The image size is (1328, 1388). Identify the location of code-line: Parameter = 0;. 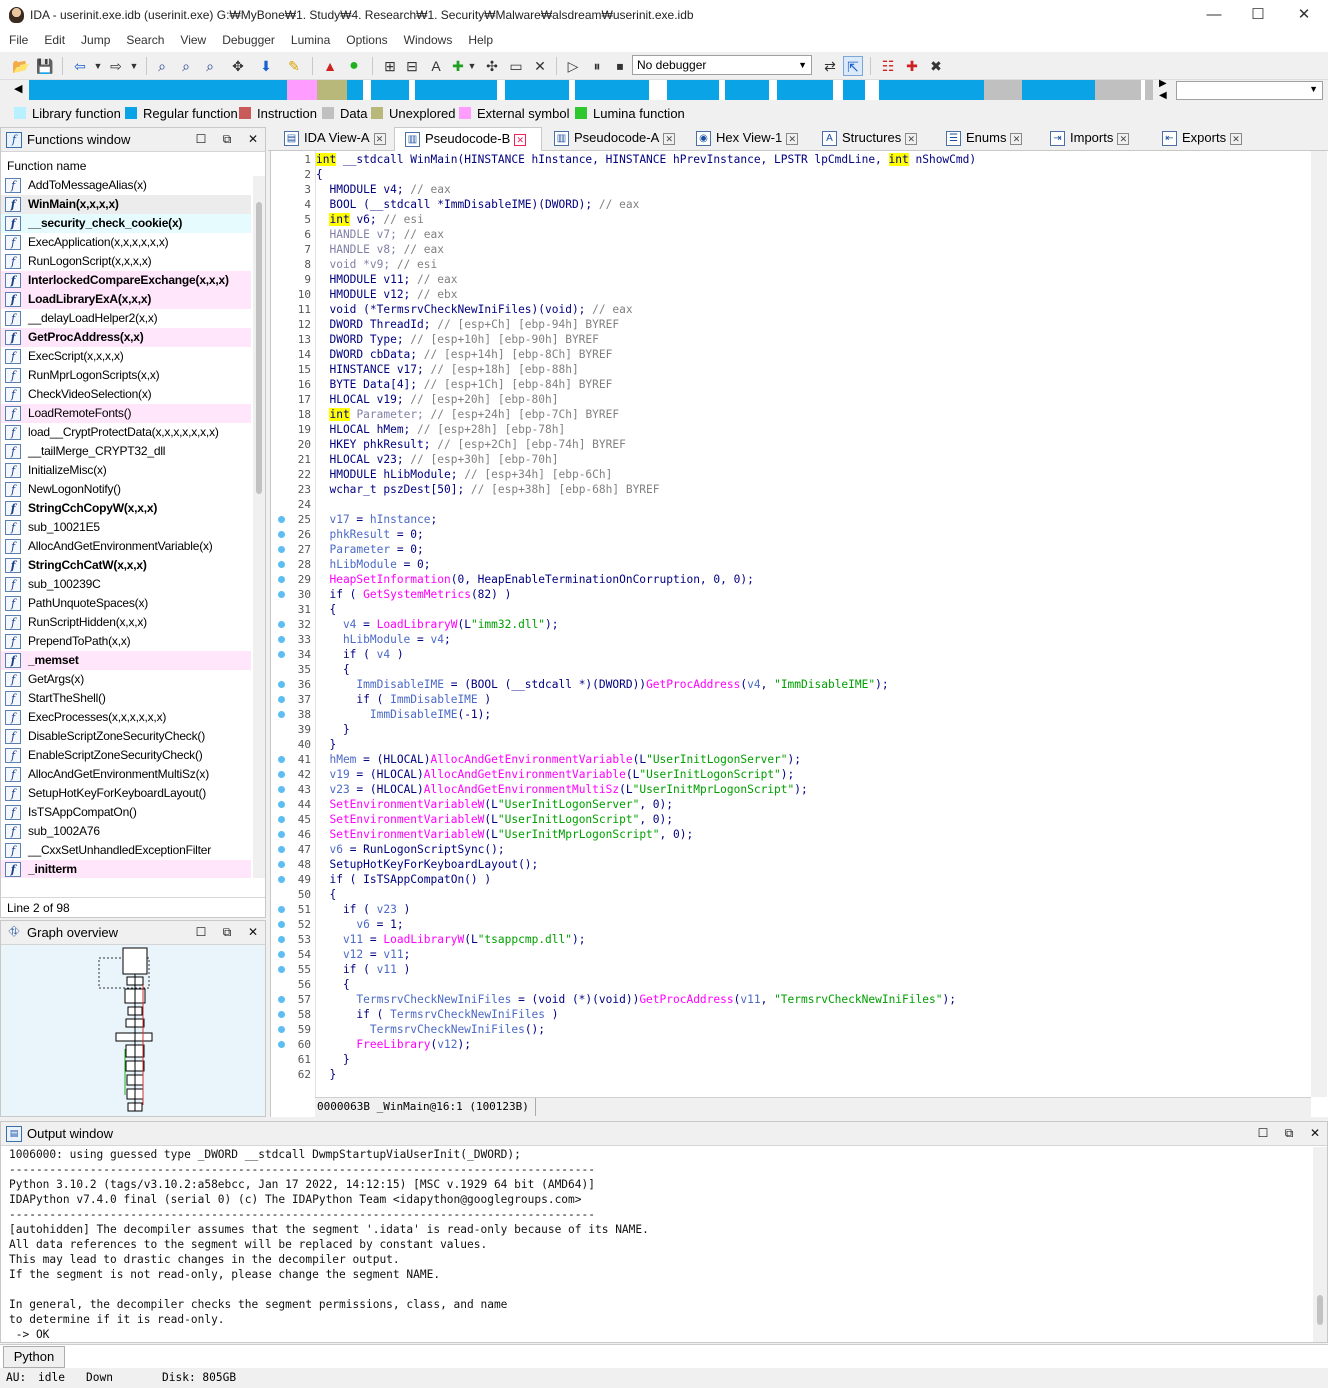
(369, 549).